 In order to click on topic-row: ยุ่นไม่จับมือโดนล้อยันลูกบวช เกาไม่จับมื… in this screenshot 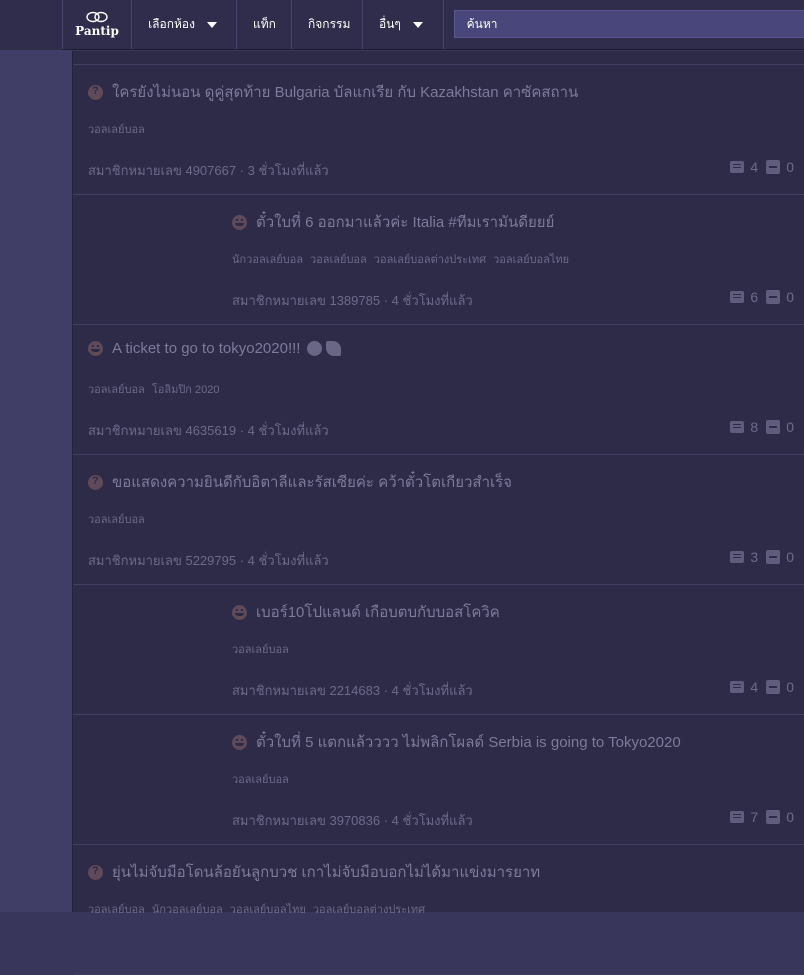, I will do `click(438, 910)`.